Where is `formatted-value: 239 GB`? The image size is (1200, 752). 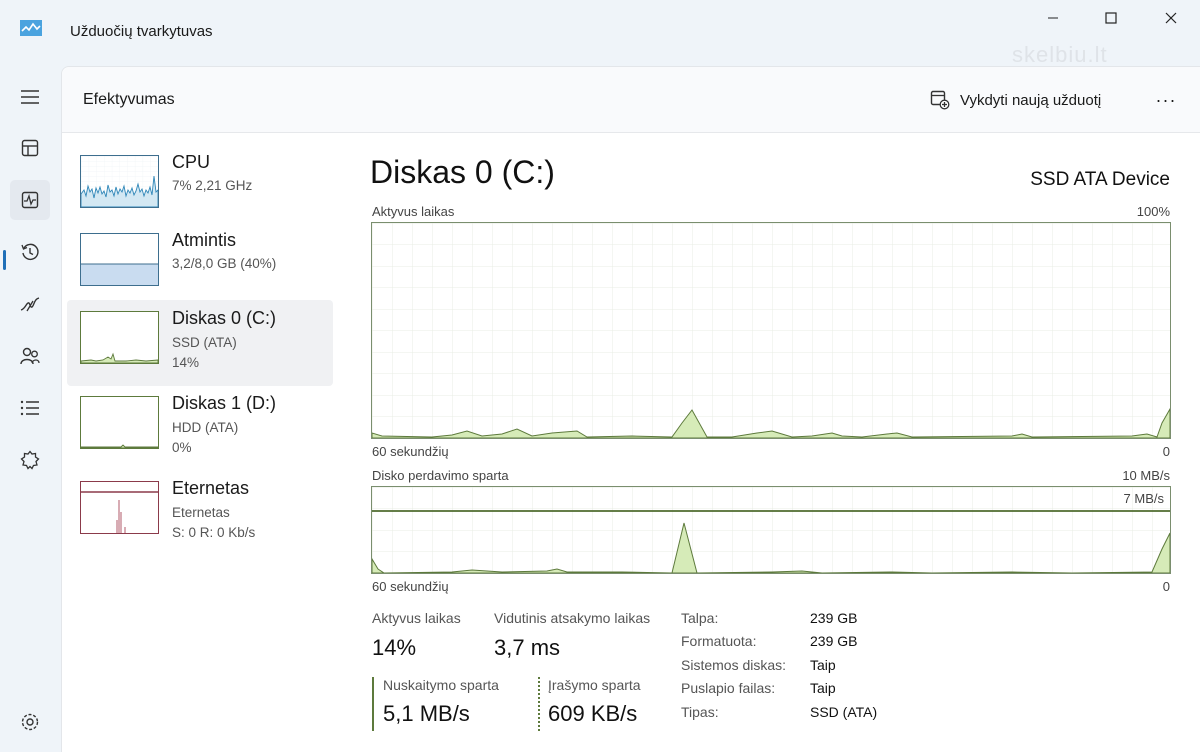
formatted-value: 239 GB is located at coordinates (834, 641).